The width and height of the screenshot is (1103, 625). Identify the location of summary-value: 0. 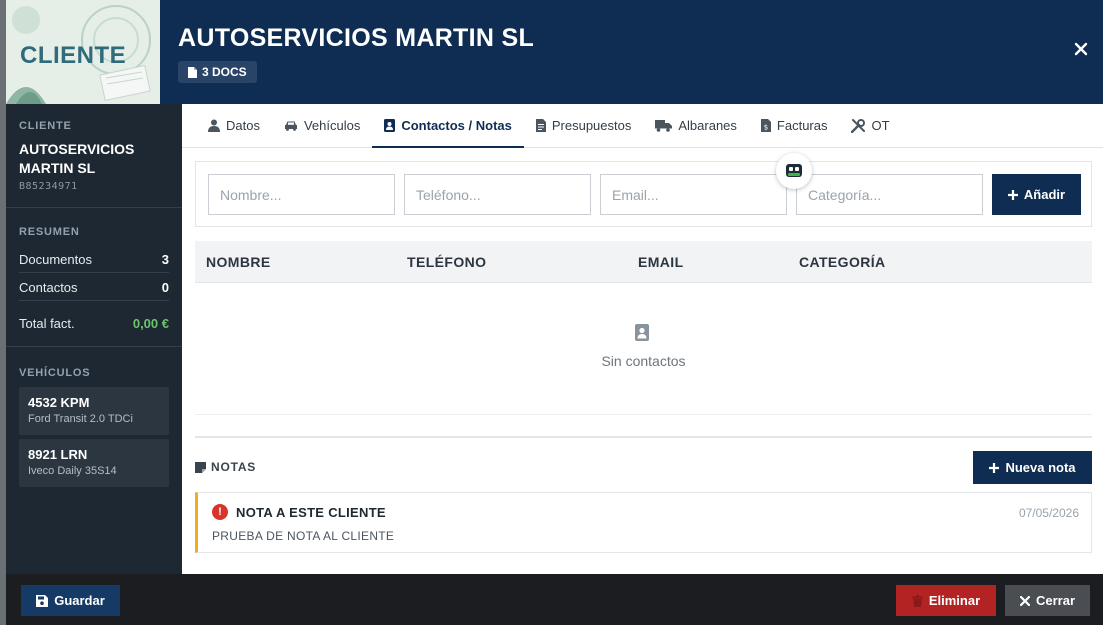
(165, 287).